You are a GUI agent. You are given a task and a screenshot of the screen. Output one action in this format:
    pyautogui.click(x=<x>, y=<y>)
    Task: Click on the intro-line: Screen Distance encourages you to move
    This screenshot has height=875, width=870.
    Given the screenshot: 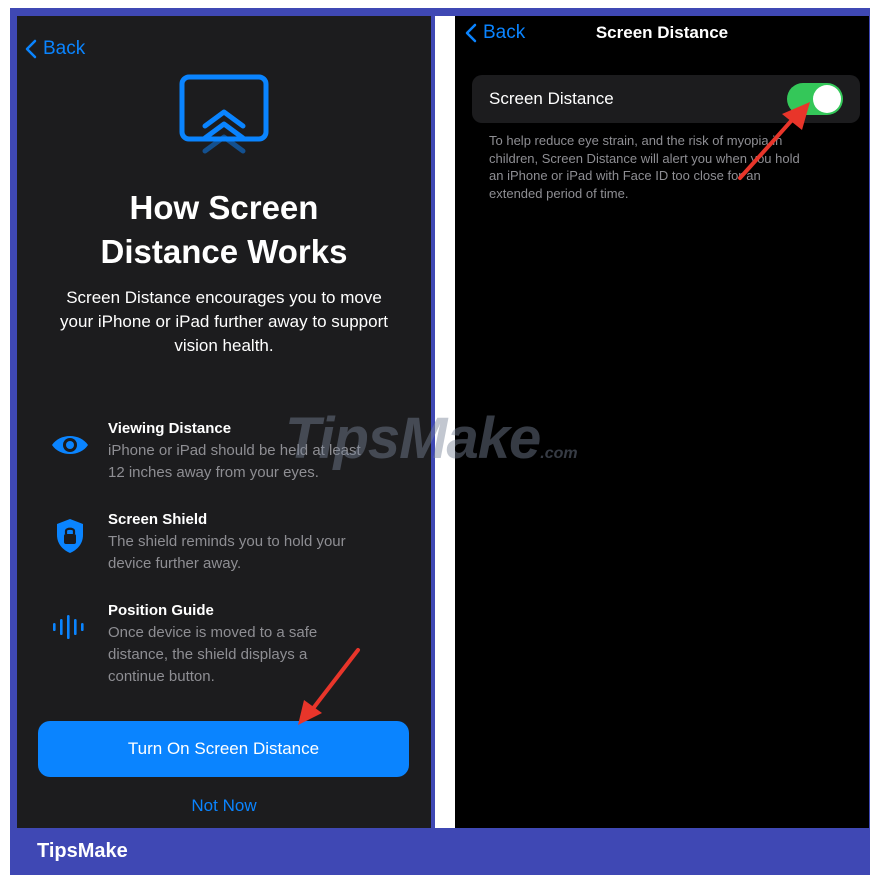 What is the action you would take?
    pyautogui.click(x=224, y=297)
    